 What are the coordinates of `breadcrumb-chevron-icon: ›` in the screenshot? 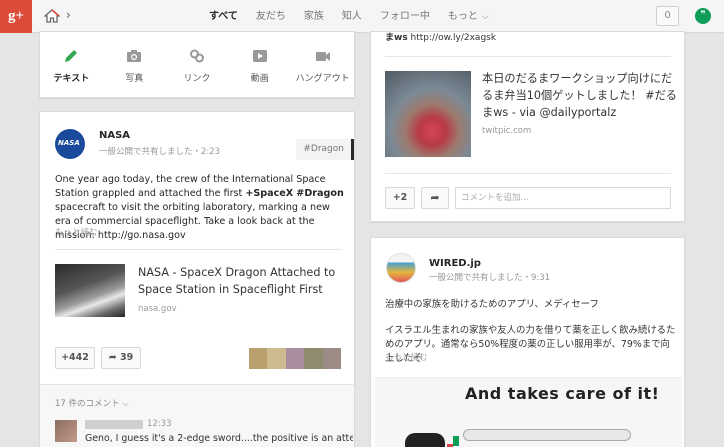 It's located at (68, 15).